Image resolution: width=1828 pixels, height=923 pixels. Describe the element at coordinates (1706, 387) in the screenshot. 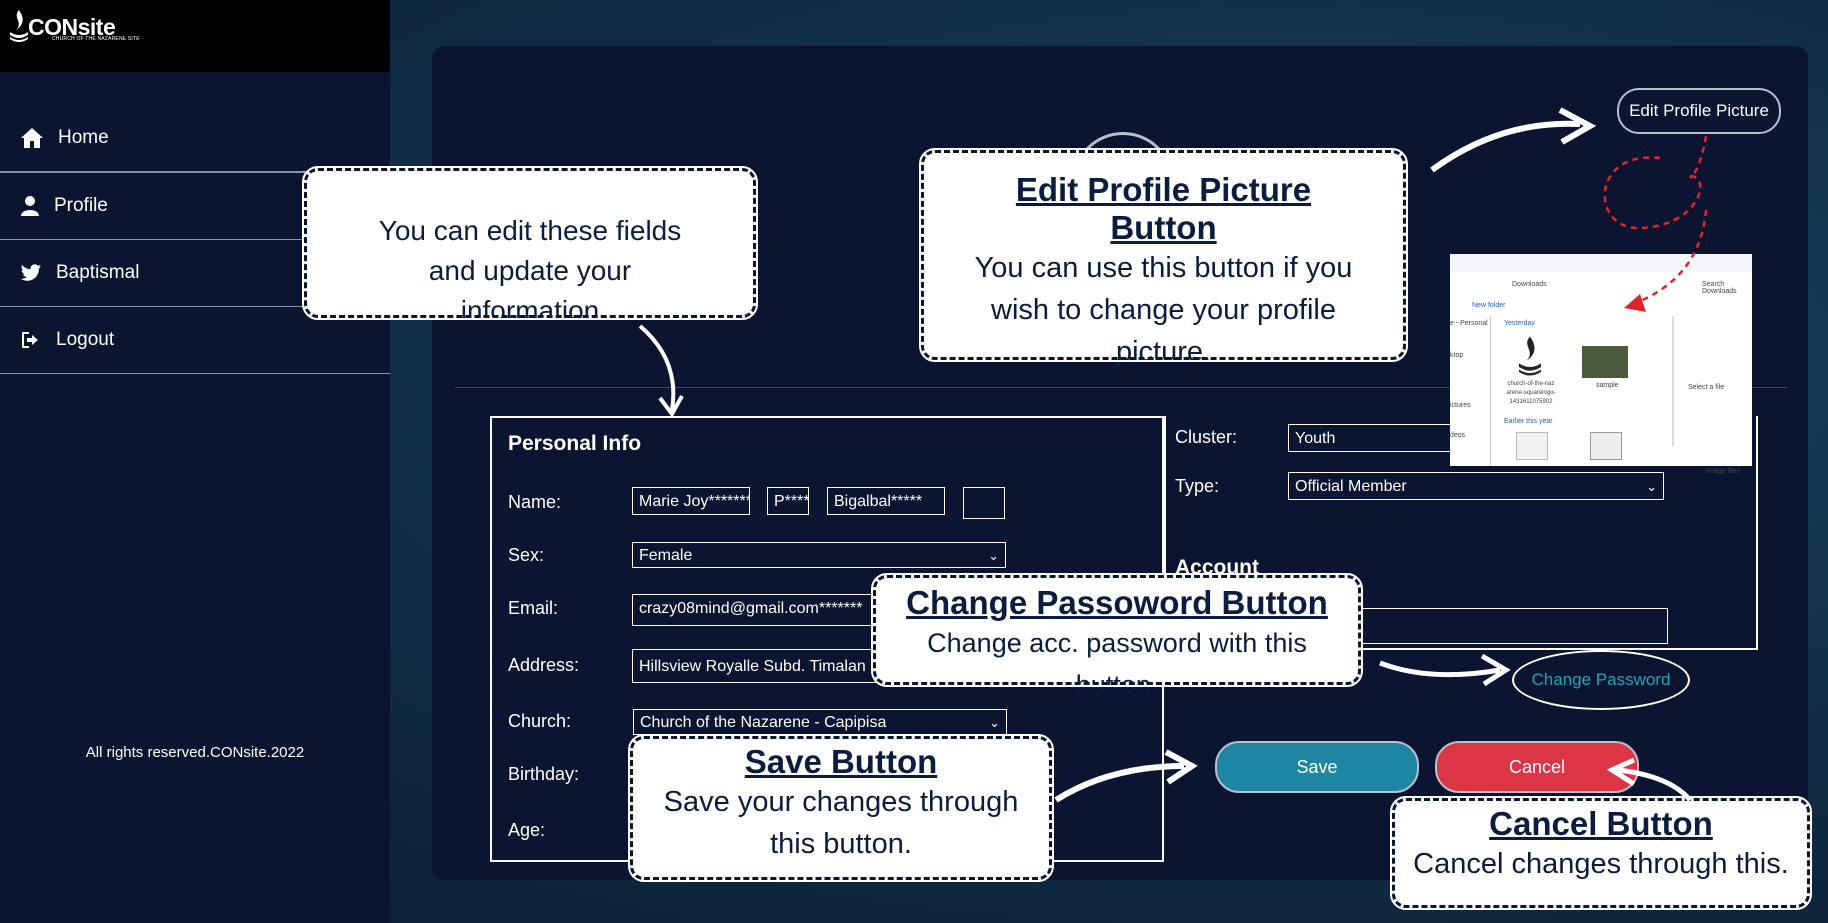

I see `dialog-preview-hint: Select a file` at that location.